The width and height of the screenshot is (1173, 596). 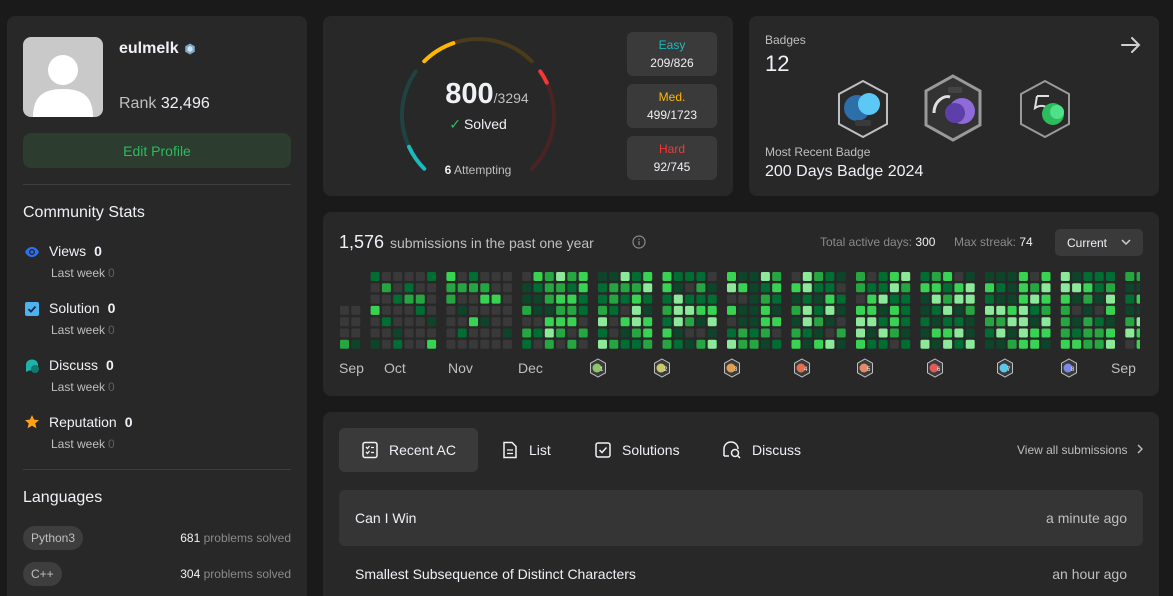 What do you see at coordinates (1131, 45) in the screenshot?
I see `arrow-right-icon` at bounding box center [1131, 45].